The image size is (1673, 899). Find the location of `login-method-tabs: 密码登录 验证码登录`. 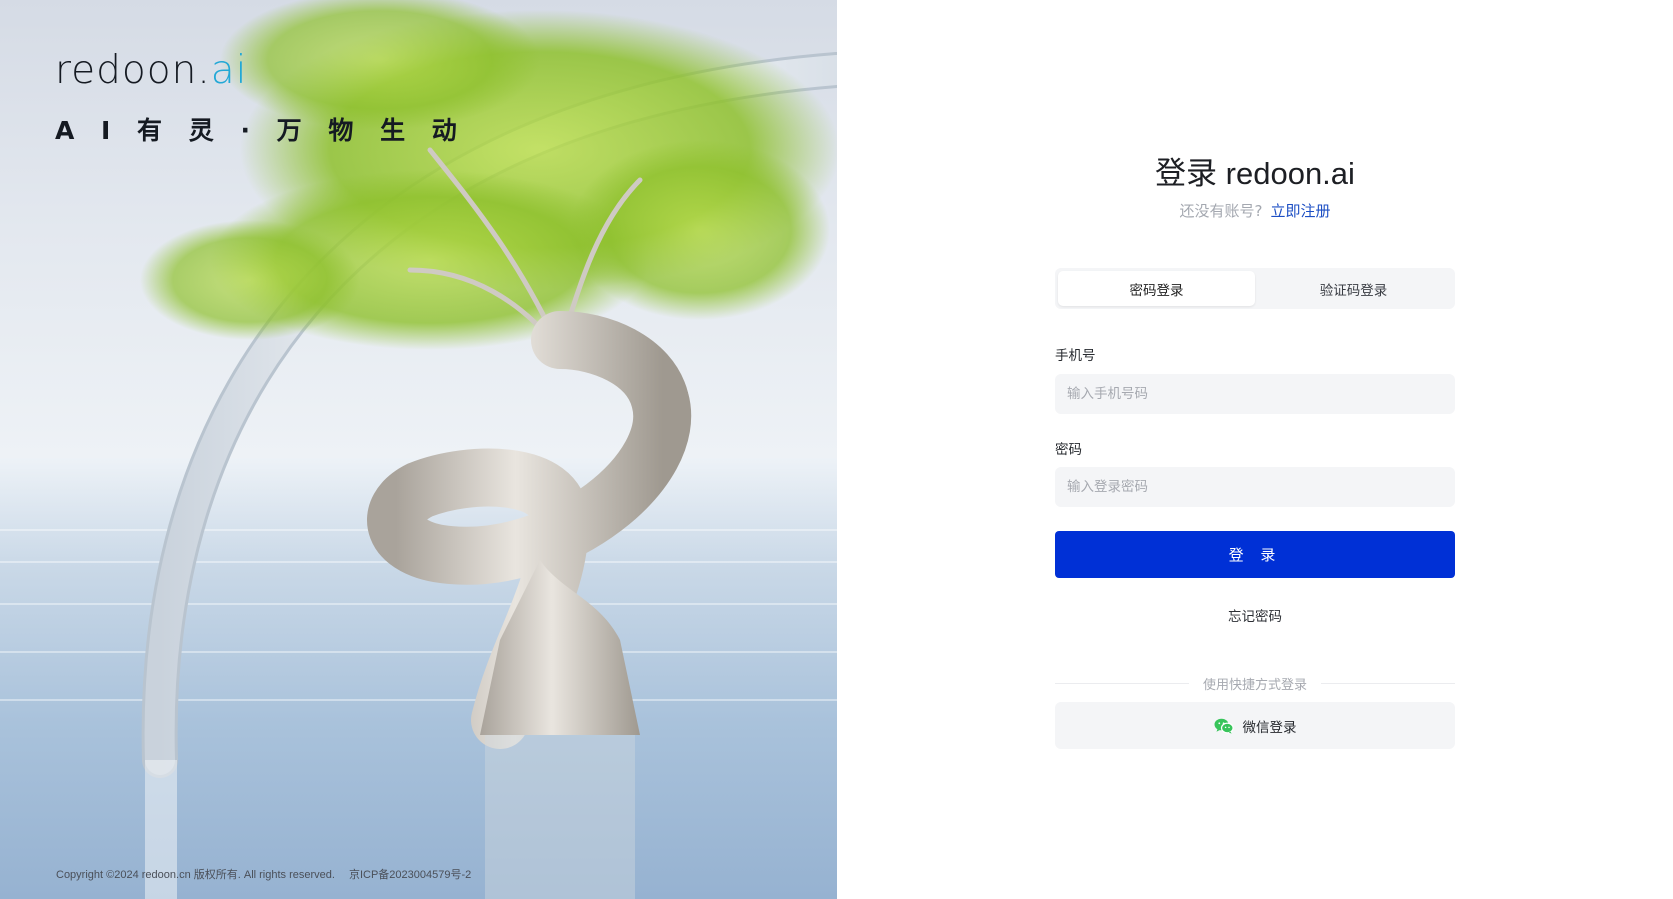

login-method-tabs: 密码登录 验证码登录 is located at coordinates (1255, 288).